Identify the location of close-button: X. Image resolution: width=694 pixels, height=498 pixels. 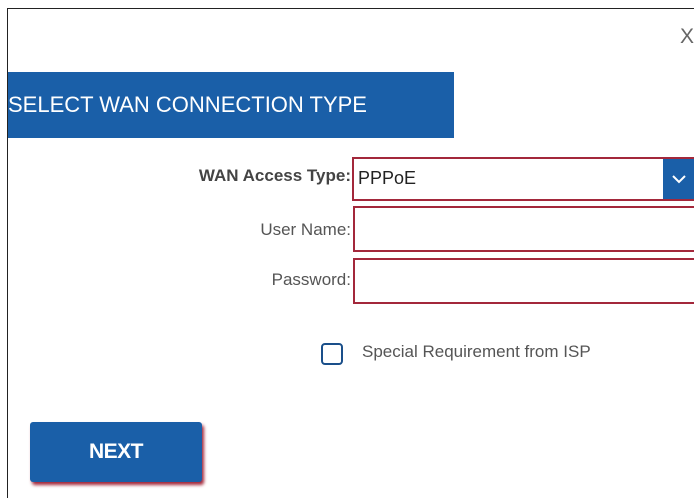
(684, 37).